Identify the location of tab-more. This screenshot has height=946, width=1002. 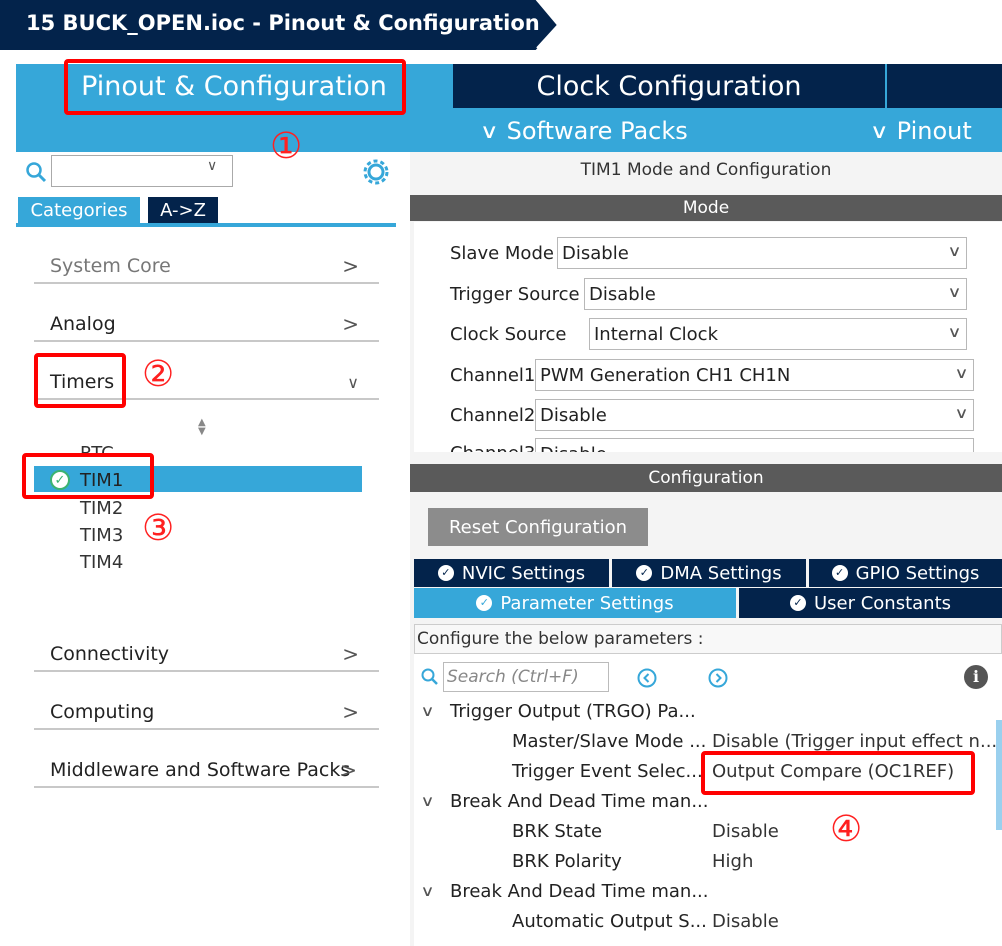
(944, 86).